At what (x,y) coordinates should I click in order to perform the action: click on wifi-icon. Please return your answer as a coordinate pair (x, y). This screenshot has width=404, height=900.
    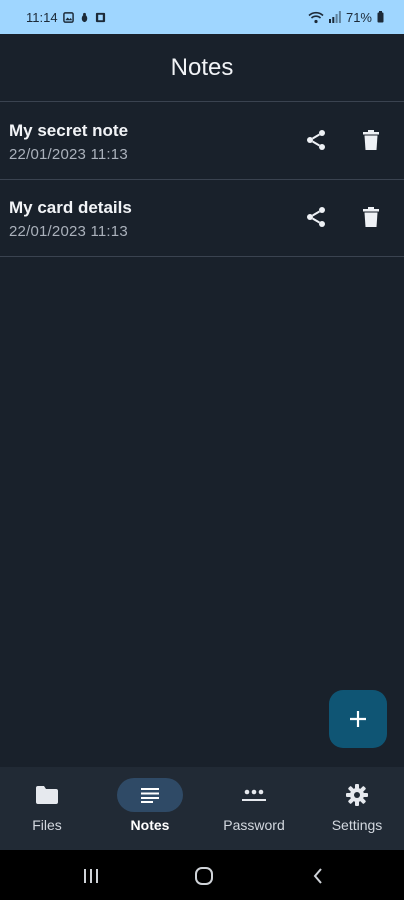
    Looking at the image, I should click on (316, 17).